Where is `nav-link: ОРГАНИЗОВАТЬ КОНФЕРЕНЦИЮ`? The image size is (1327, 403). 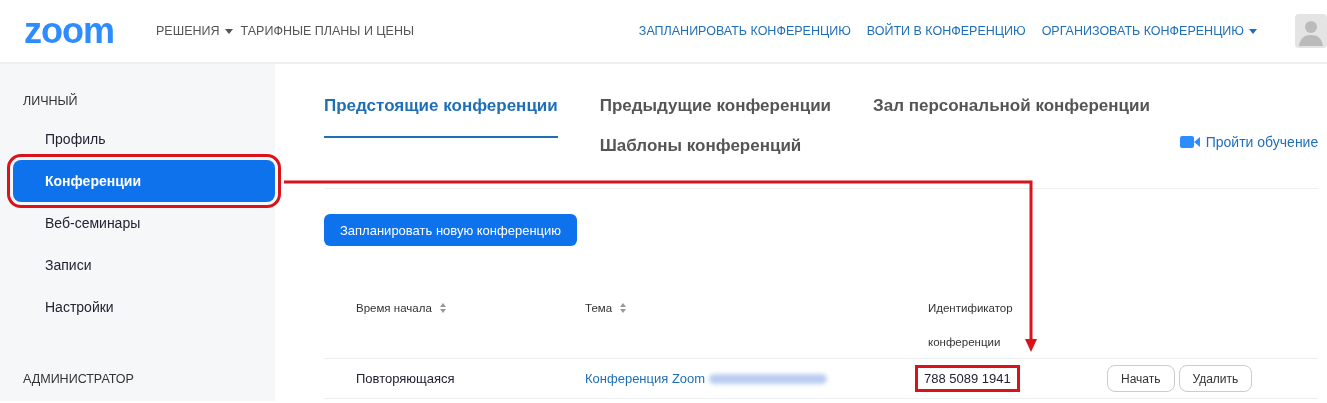 nav-link: ОРГАНИЗОВАТЬ КОНФЕРЕНЦИЮ is located at coordinates (1149, 31).